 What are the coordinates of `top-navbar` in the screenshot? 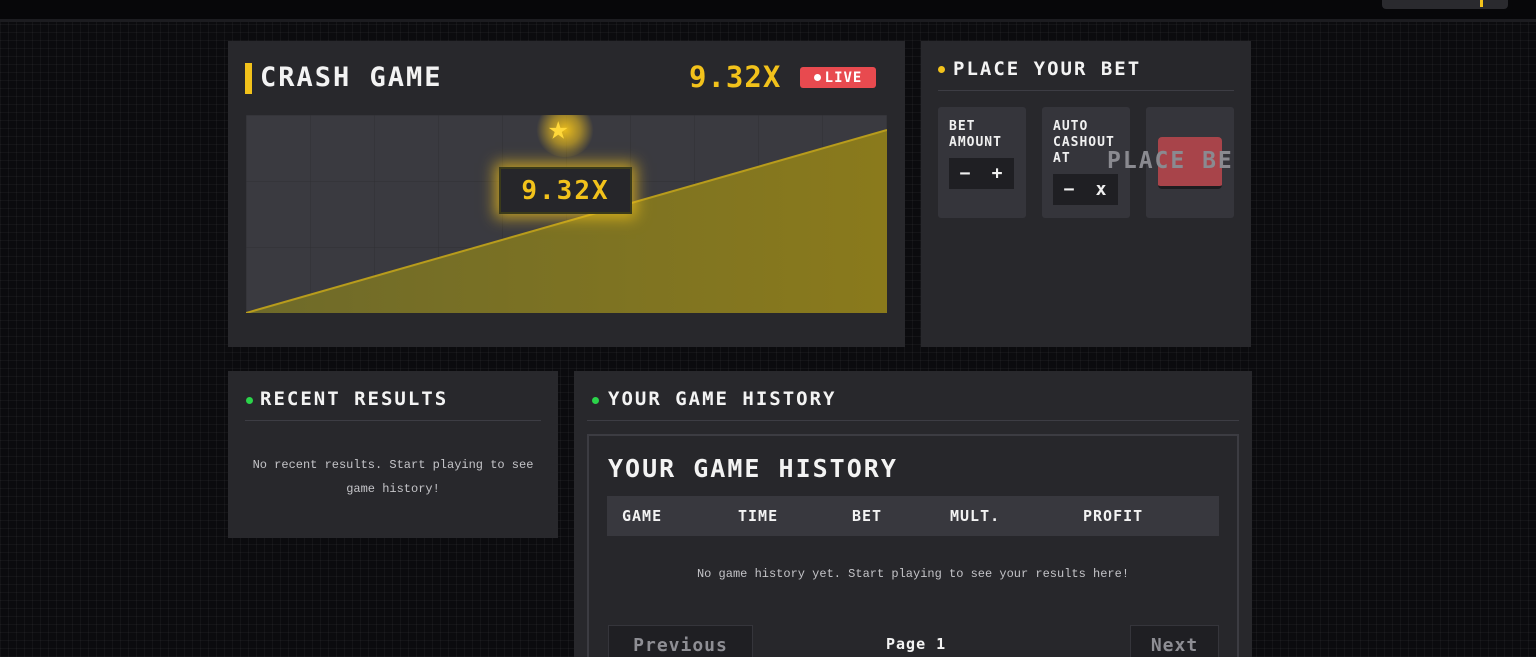 It's located at (768, 11).